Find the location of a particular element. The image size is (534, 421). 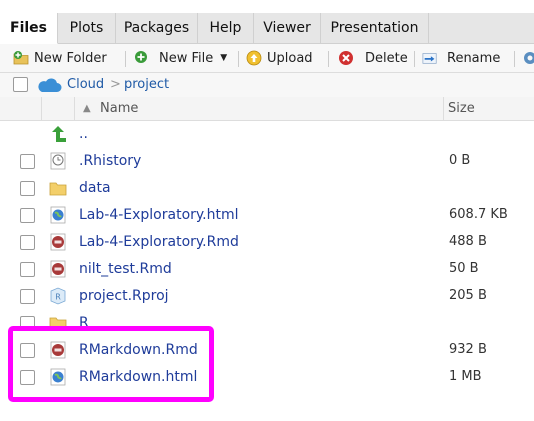

tab-viewer: Viewer is located at coordinates (287, 28).